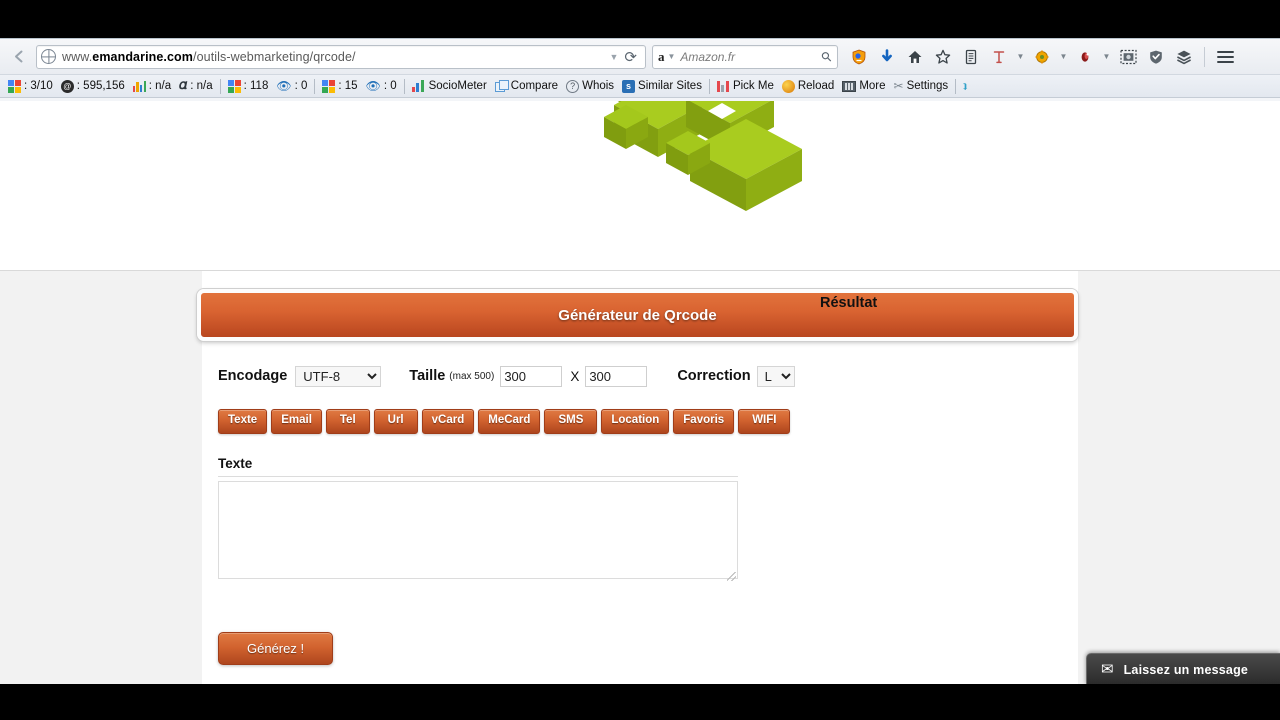  I want to click on tab-url: Url, so click(395, 421).